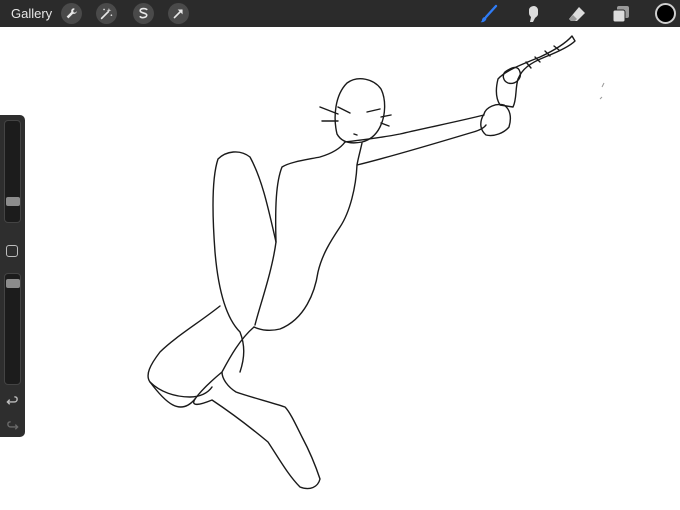 This screenshot has height=510, width=680. What do you see at coordinates (535, 71) in the screenshot?
I see `sketch-gun` at bounding box center [535, 71].